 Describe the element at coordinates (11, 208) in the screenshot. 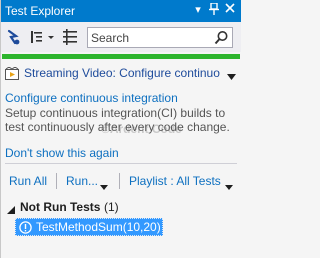

I see `expand-triangle-icon` at that location.